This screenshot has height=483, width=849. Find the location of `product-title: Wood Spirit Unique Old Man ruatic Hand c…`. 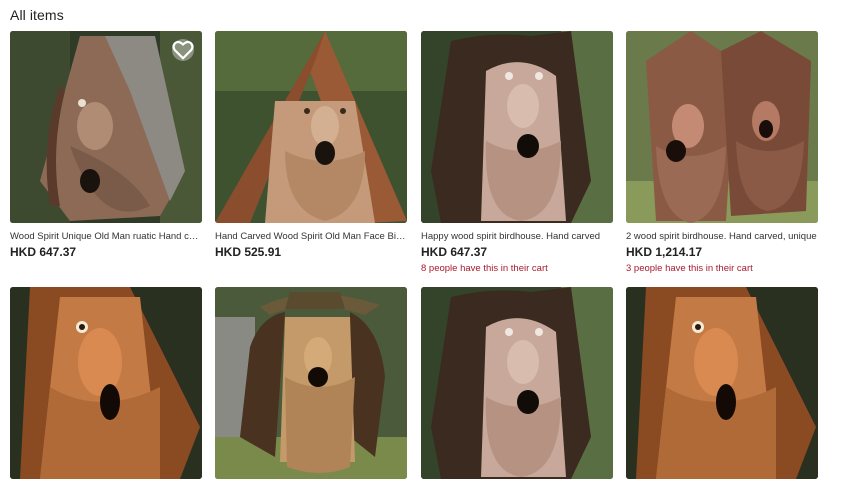

product-title: Wood Spirit Unique Old Man ruatic Hand c… is located at coordinates (106, 237).